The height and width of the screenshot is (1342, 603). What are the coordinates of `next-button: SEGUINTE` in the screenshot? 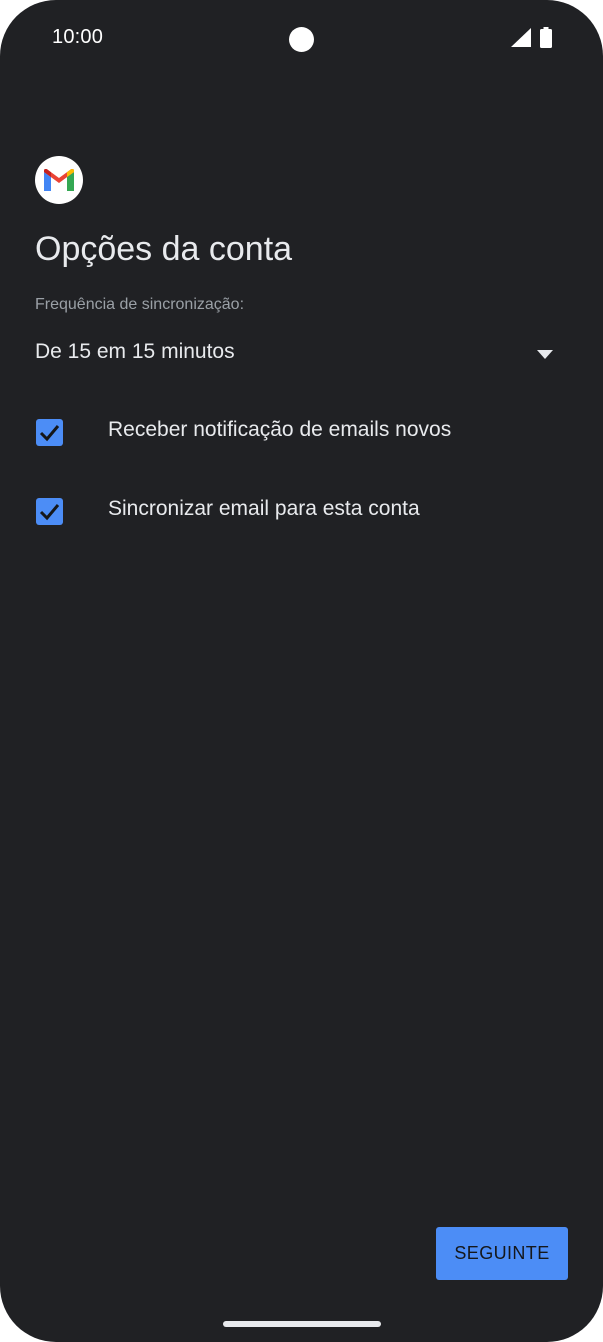 It's located at (502, 1253).